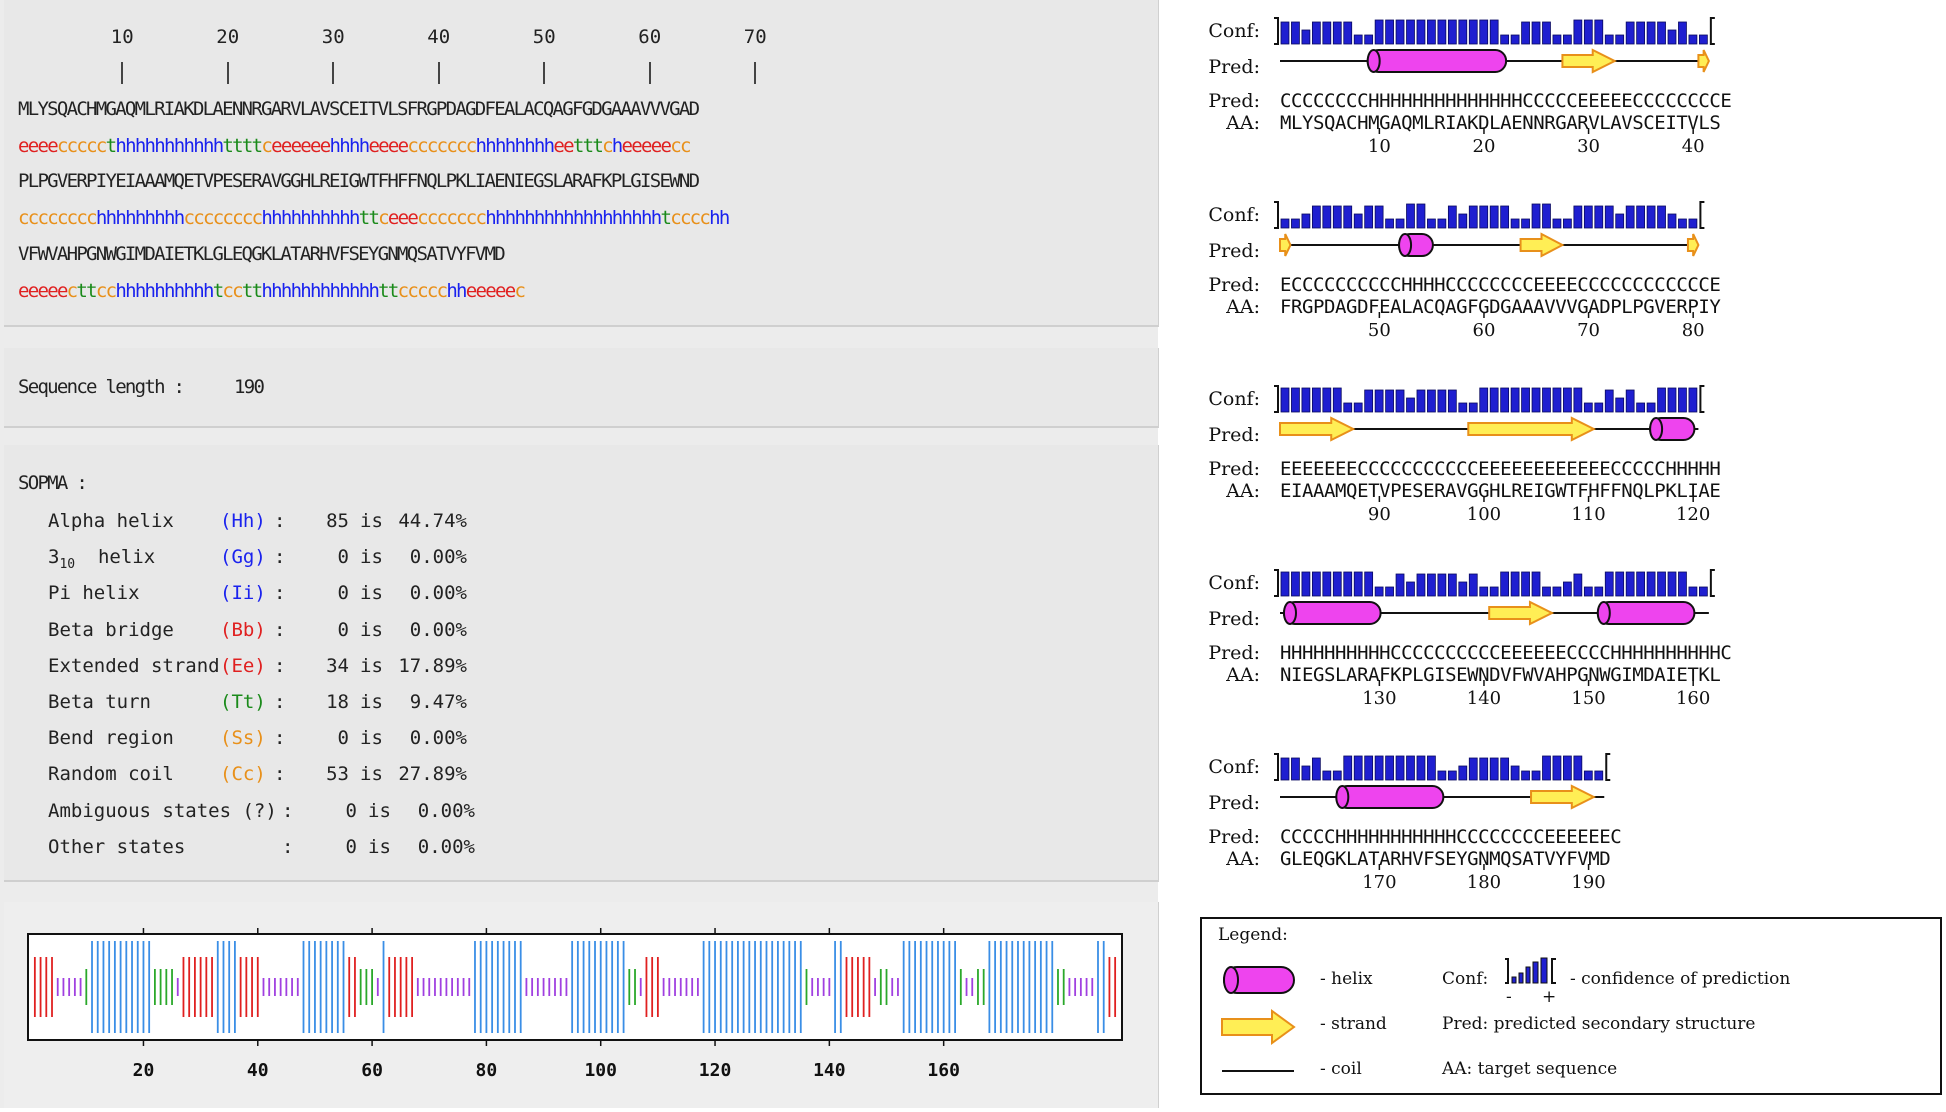  Describe the element at coordinates (1379, 146) in the screenshot. I see `position-label: 10` at that location.